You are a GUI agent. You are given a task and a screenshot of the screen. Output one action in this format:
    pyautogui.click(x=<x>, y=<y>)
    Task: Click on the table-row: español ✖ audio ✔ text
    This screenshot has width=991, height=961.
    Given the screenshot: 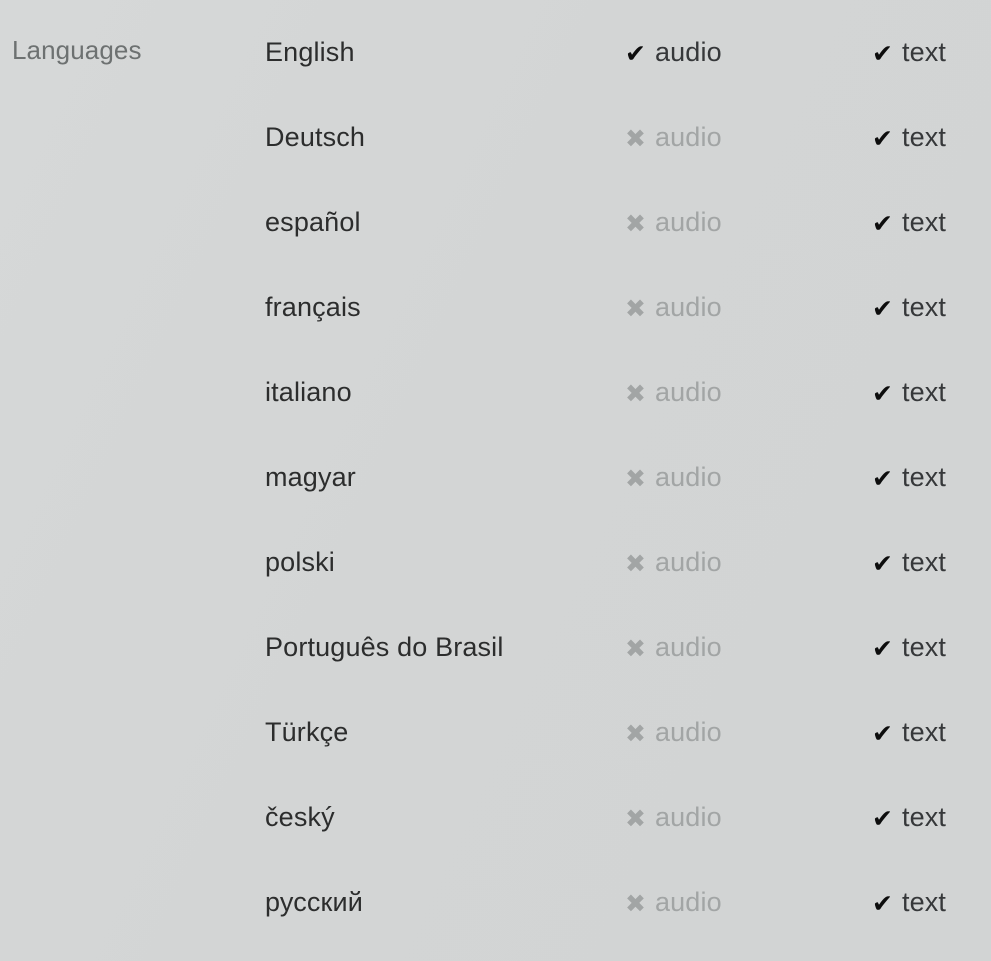 What is the action you would take?
    pyautogui.click(x=495, y=222)
    